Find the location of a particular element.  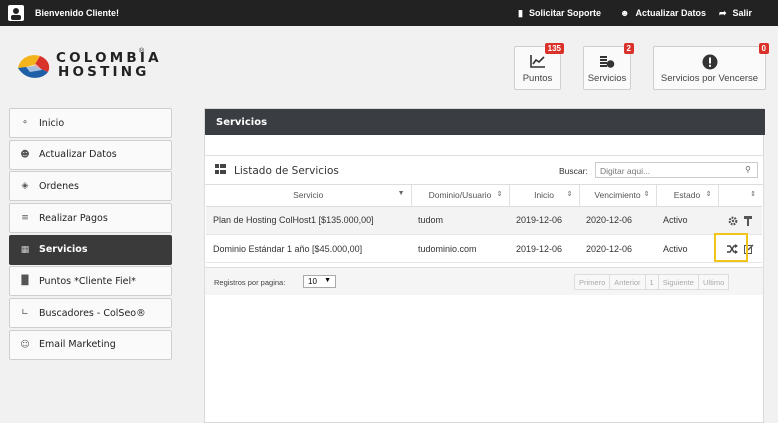

pager-first-button: Primero is located at coordinates (592, 282).